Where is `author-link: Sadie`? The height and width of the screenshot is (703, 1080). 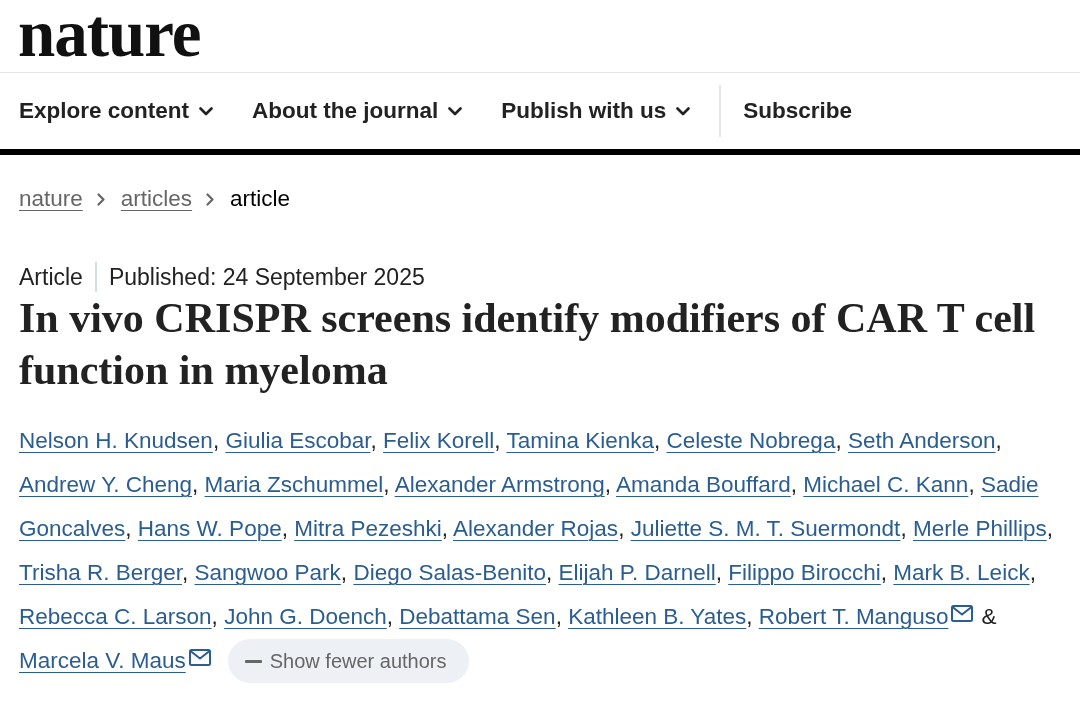 author-link: Sadie is located at coordinates (1009, 484).